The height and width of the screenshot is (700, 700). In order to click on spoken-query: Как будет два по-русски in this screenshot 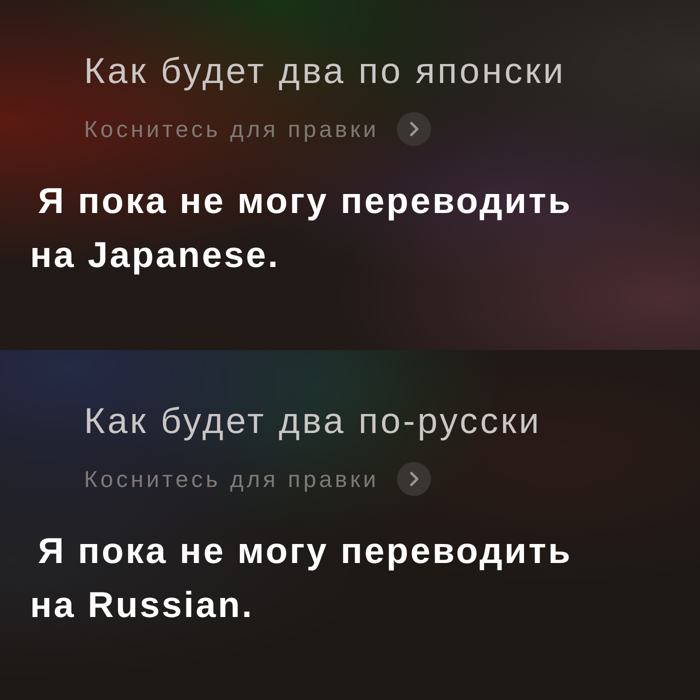, I will do `click(313, 421)`.